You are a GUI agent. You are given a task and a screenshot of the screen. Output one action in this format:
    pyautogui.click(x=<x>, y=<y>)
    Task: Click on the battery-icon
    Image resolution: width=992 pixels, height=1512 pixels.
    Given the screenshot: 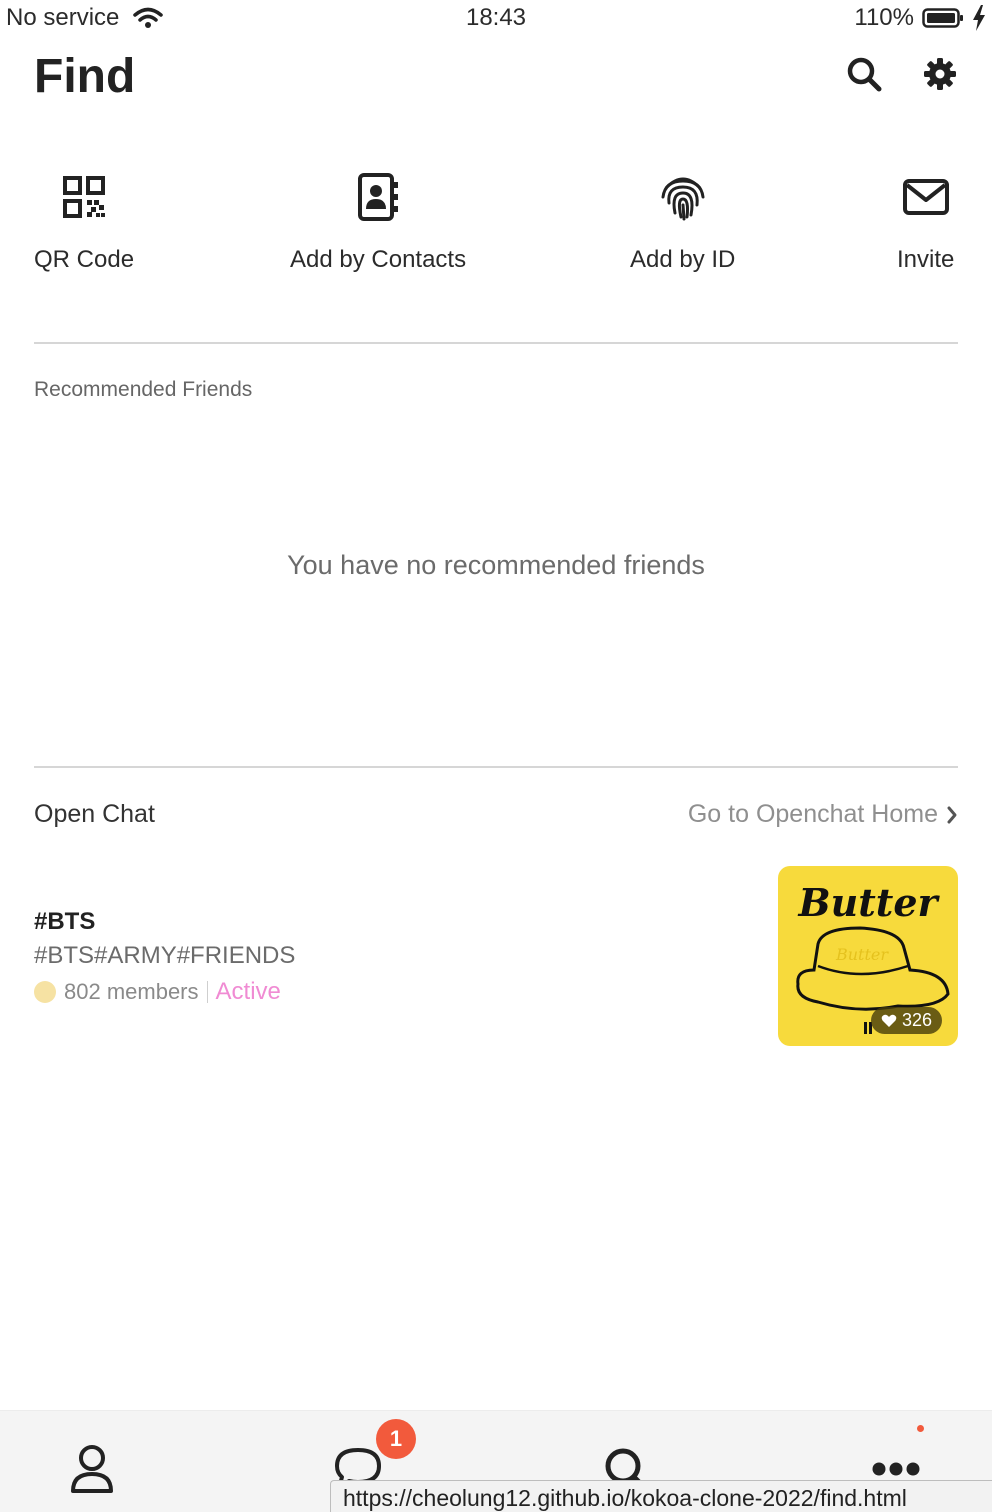 What is the action you would take?
    pyautogui.click(x=942, y=18)
    